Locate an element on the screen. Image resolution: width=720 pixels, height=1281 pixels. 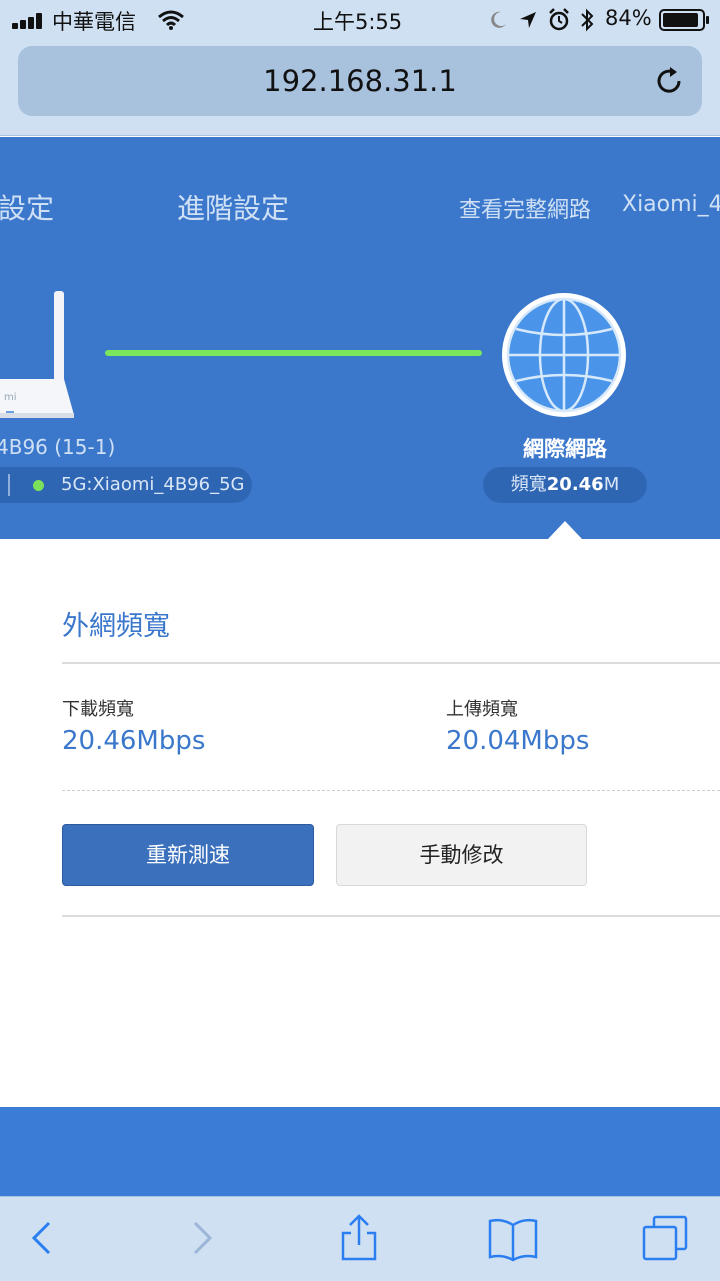
internet-title: 網際網路 is located at coordinates (565, 449).